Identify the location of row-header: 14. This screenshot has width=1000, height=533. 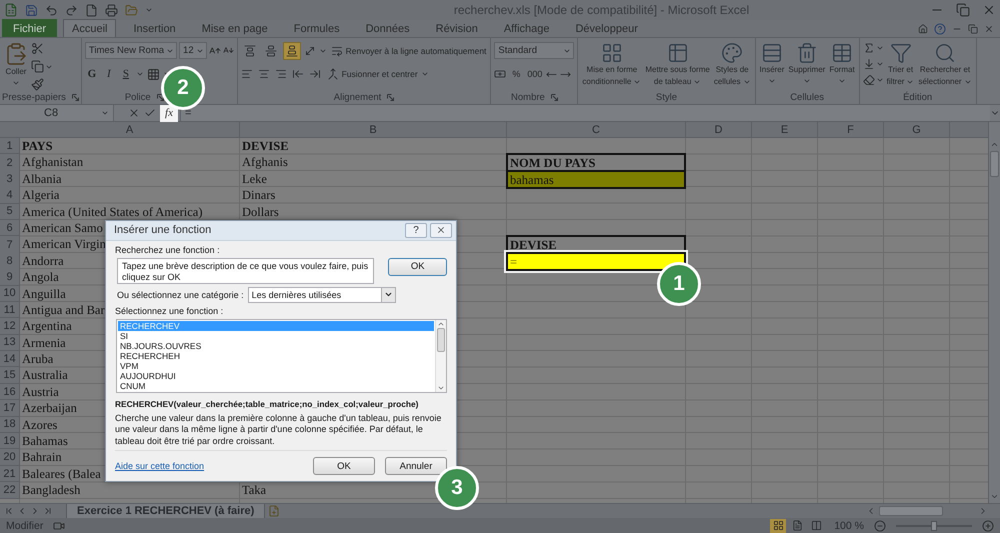
(10, 359).